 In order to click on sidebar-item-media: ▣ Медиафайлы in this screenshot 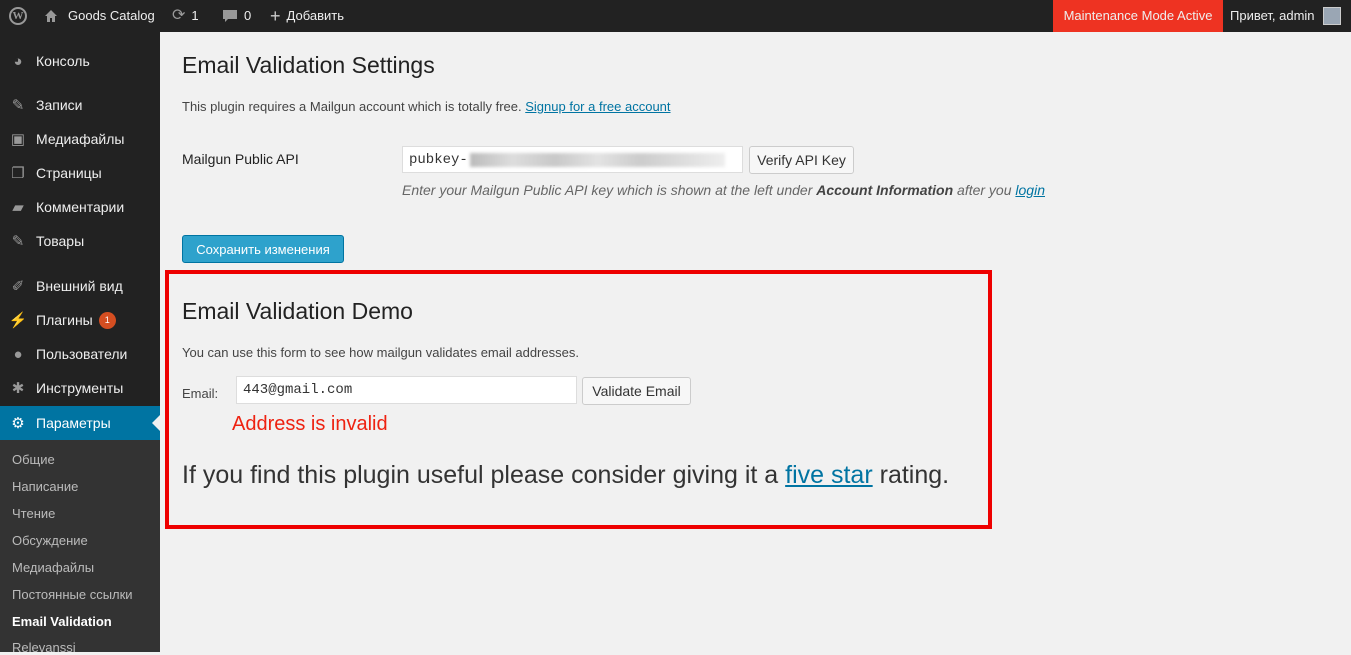, I will do `click(80, 139)`.